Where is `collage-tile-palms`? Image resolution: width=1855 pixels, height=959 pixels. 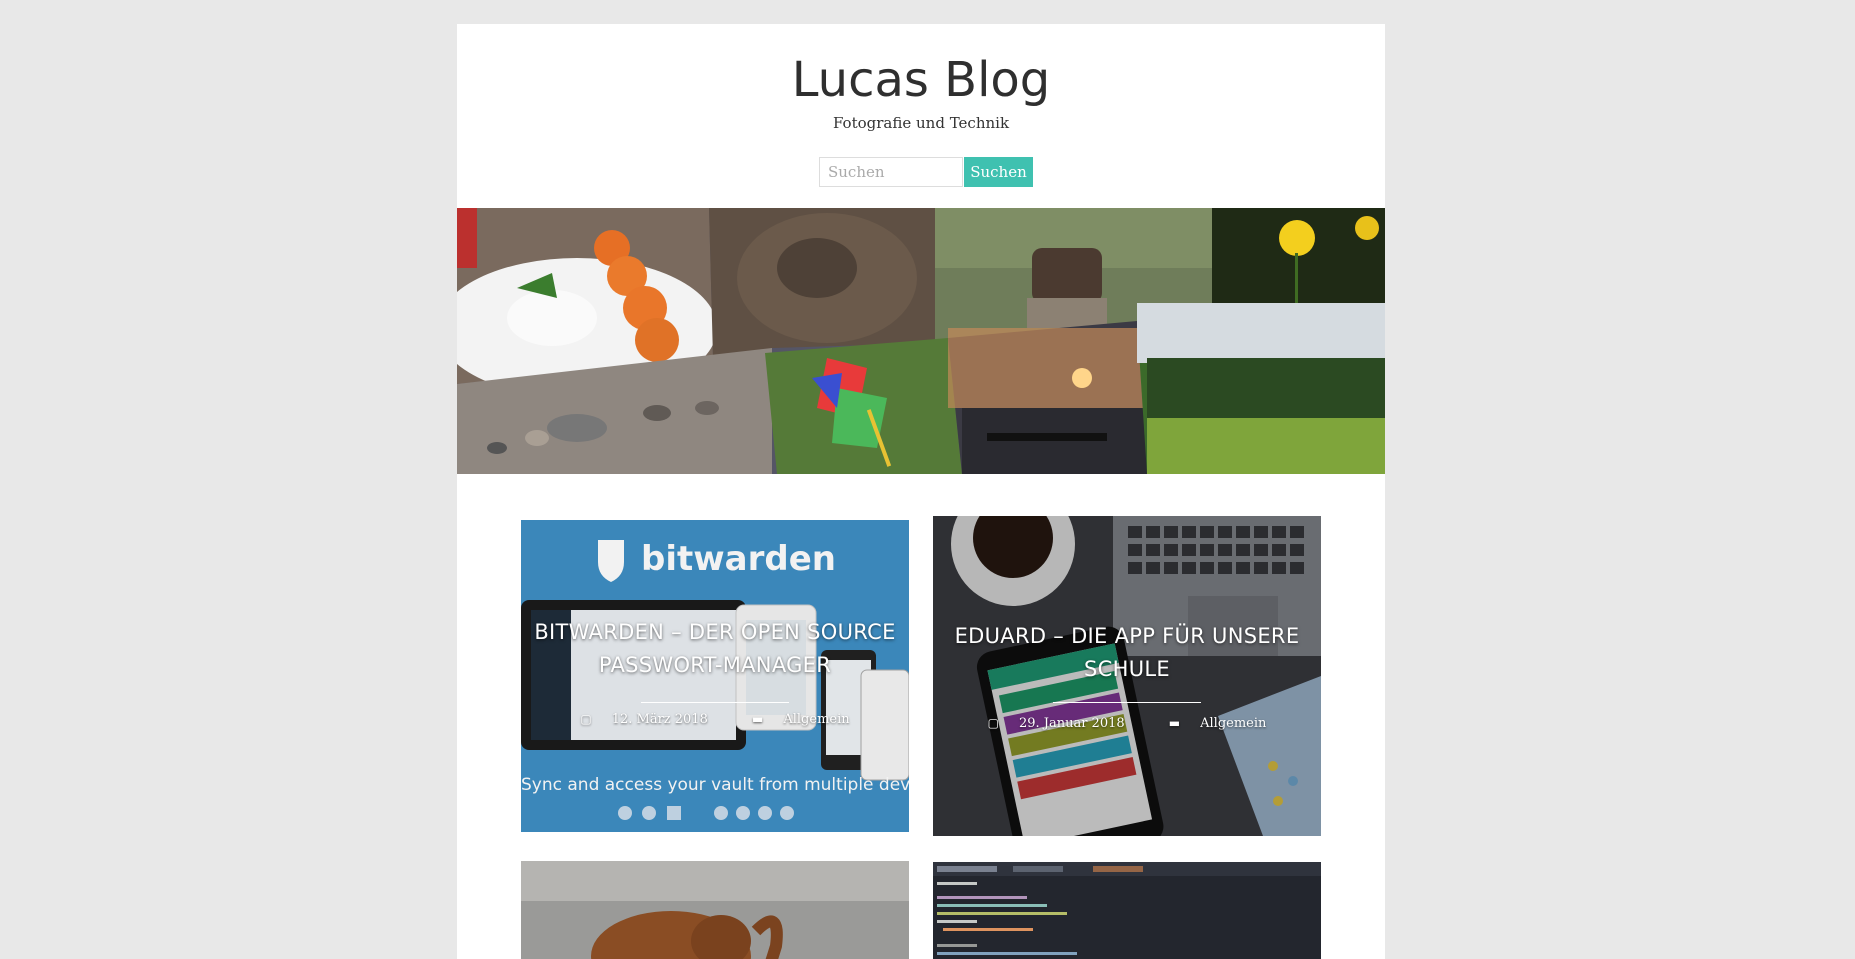
collage-tile-palms is located at coordinates (1261, 388).